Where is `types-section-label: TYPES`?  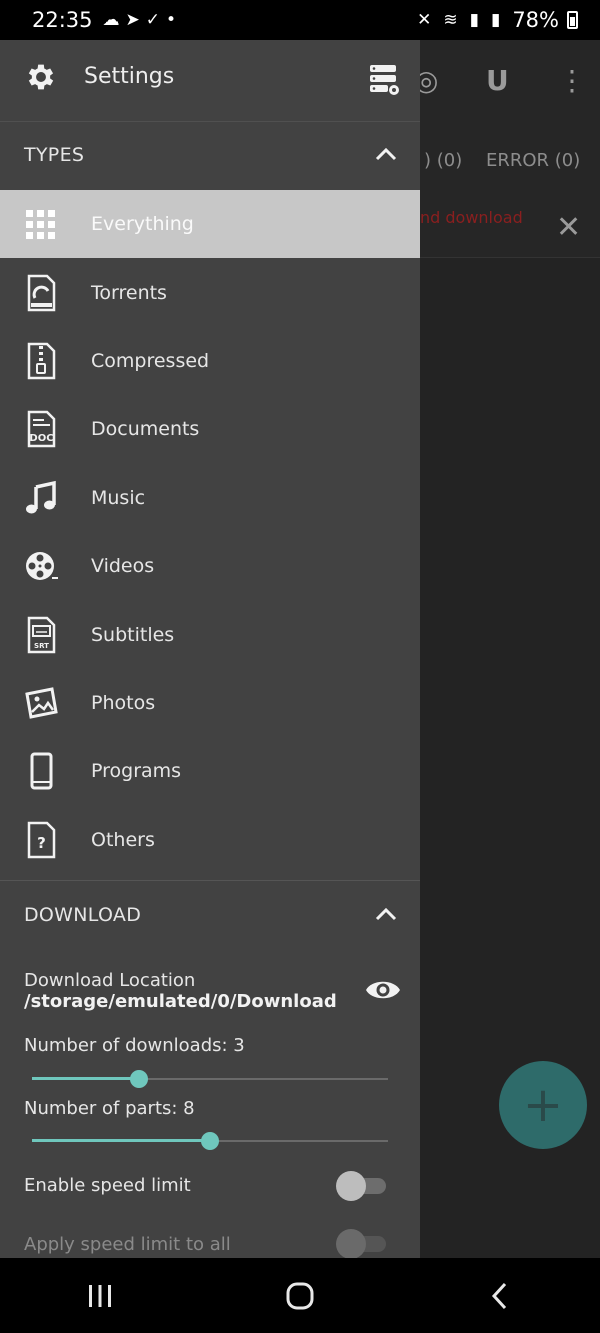 types-section-label: TYPES is located at coordinates (54, 155).